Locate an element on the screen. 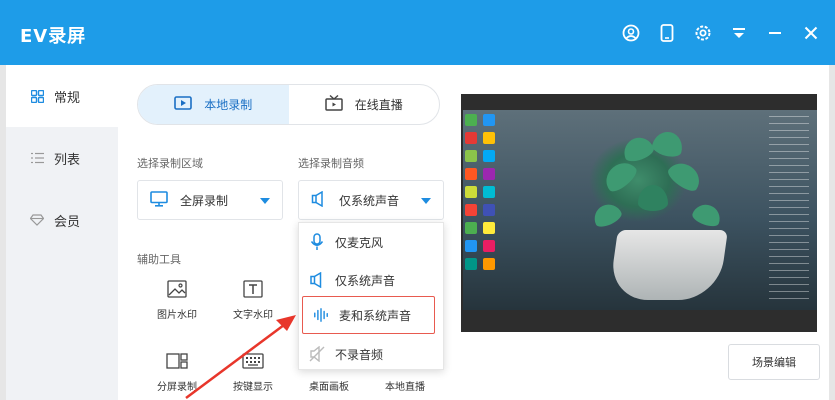 Image resolution: width=835 pixels, height=400 pixels. tab-local-record: 本地录制 is located at coordinates (213, 104).